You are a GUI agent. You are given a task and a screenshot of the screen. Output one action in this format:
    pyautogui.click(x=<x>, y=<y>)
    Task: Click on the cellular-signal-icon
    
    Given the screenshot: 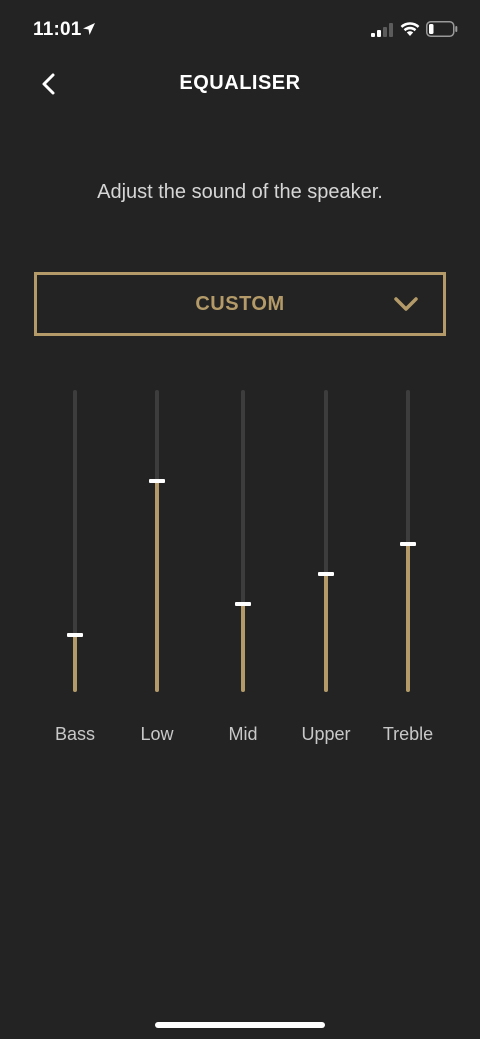 What is the action you would take?
    pyautogui.click(x=382, y=30)
    